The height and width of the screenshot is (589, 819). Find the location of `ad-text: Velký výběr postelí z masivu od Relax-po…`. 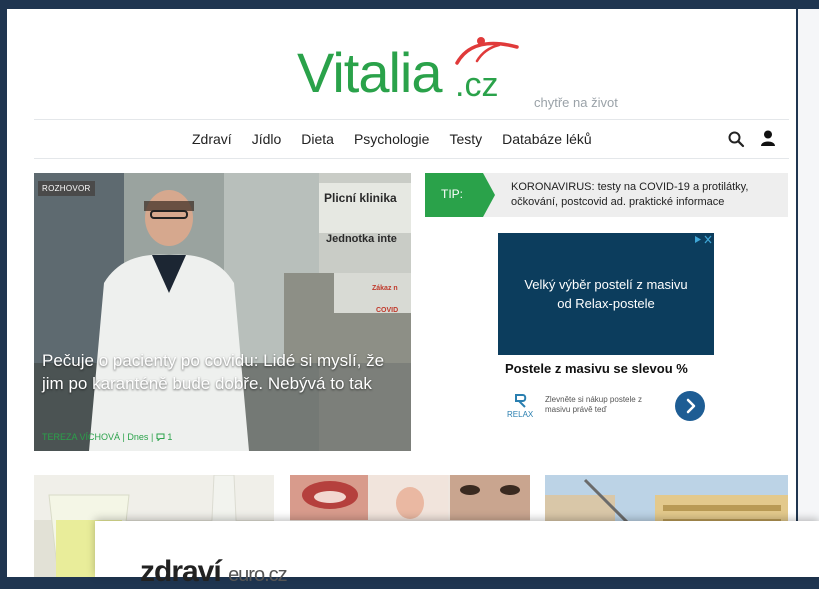

ad-text: Velký výběr postelí z masivu od Relax-po… is located at coordinates (606, 294).